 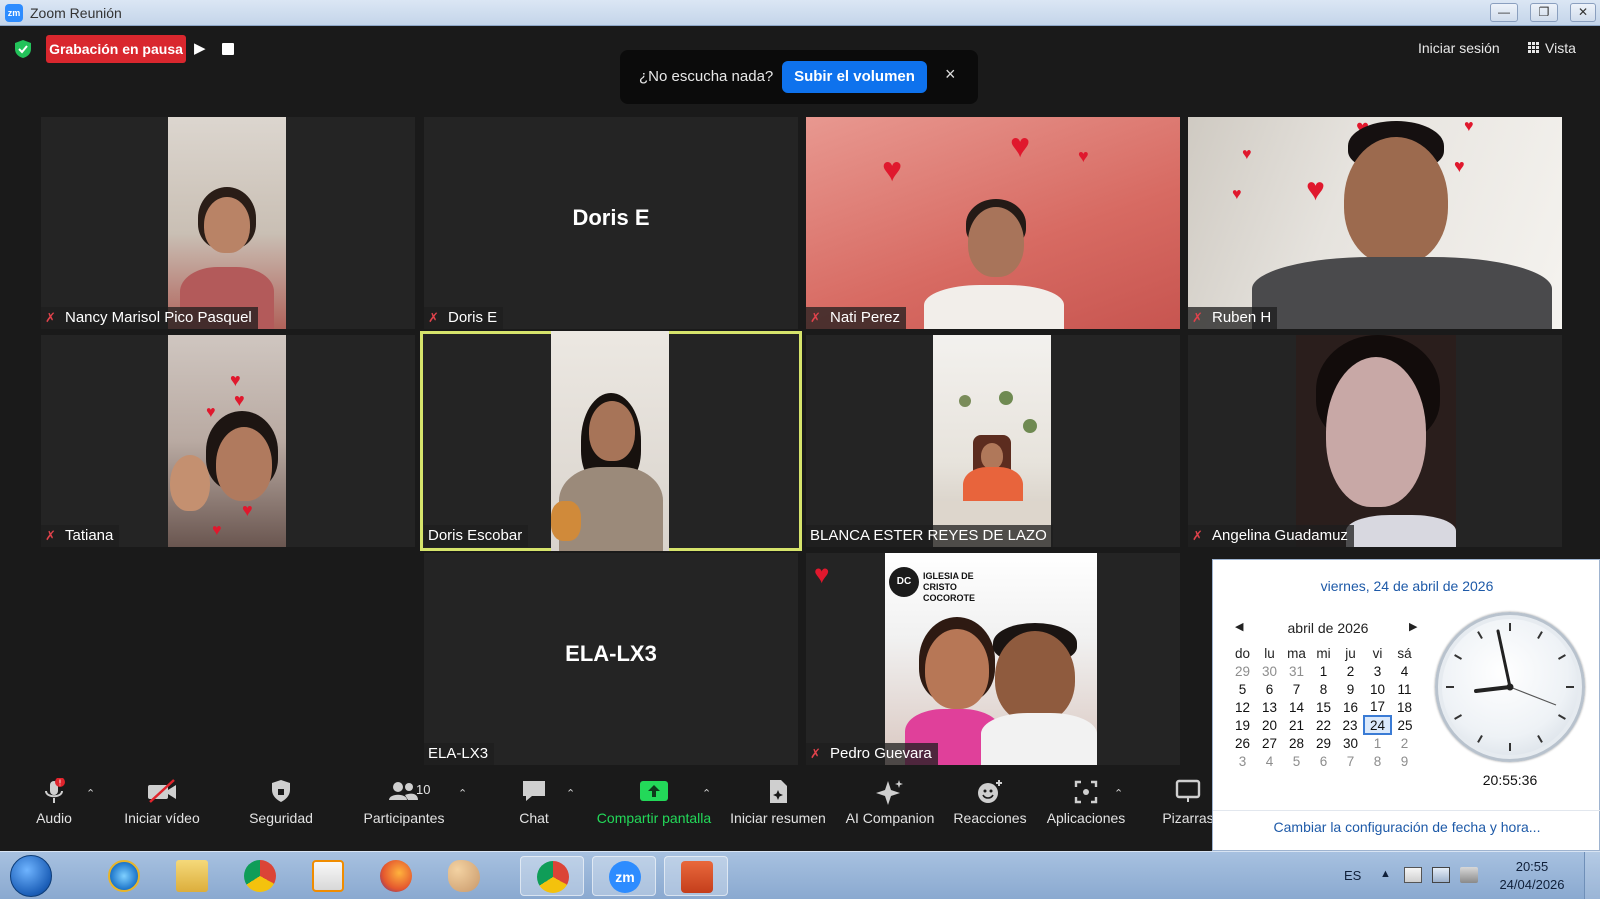 I want to click on start-video-button: Iniciar vídeo, so click(x=162, y=804).